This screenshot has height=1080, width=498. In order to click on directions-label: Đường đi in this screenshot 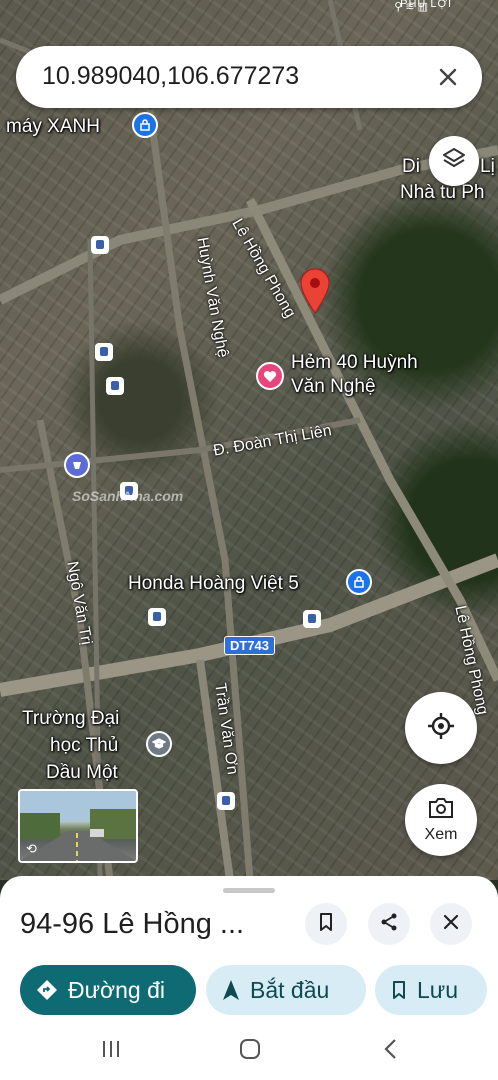, I will do `click(116, 989)`.